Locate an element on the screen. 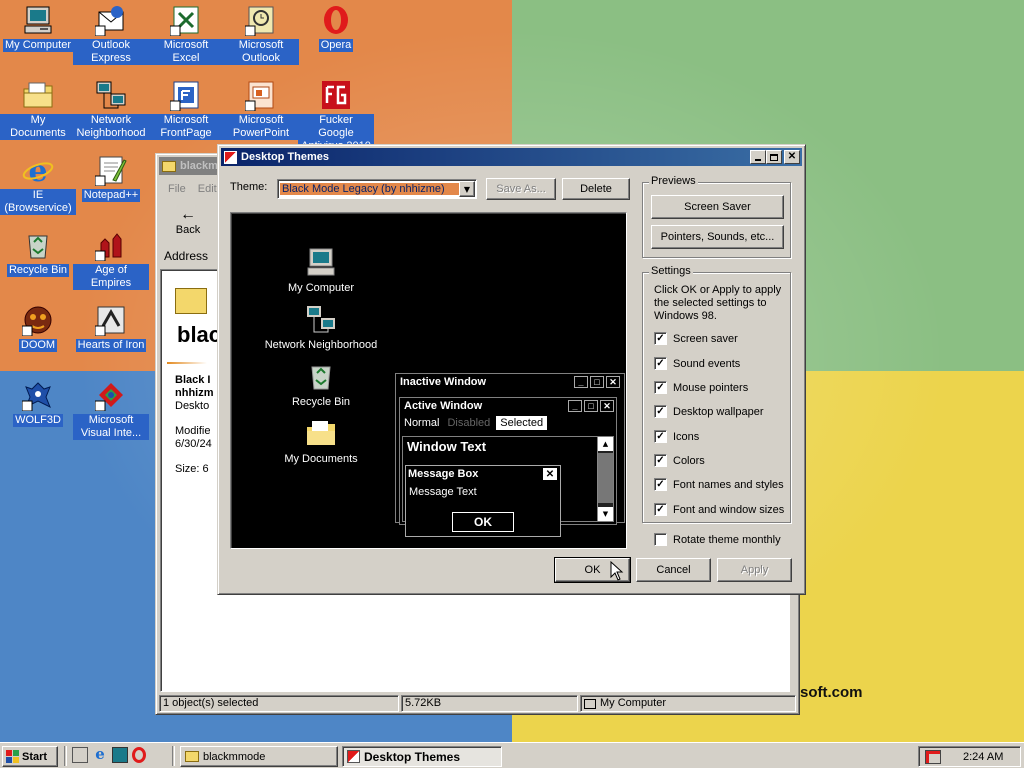  preview-icon-my-computer: My Computer is located at coordinates (321, 270).